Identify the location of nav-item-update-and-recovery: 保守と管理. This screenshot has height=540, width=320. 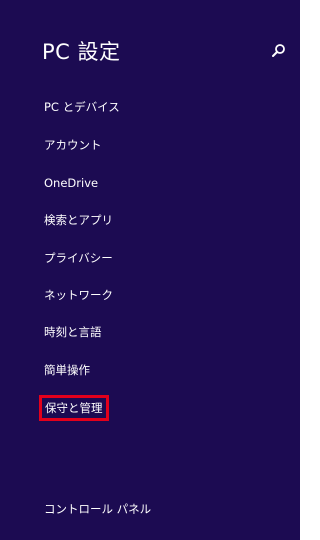
(74, 408).